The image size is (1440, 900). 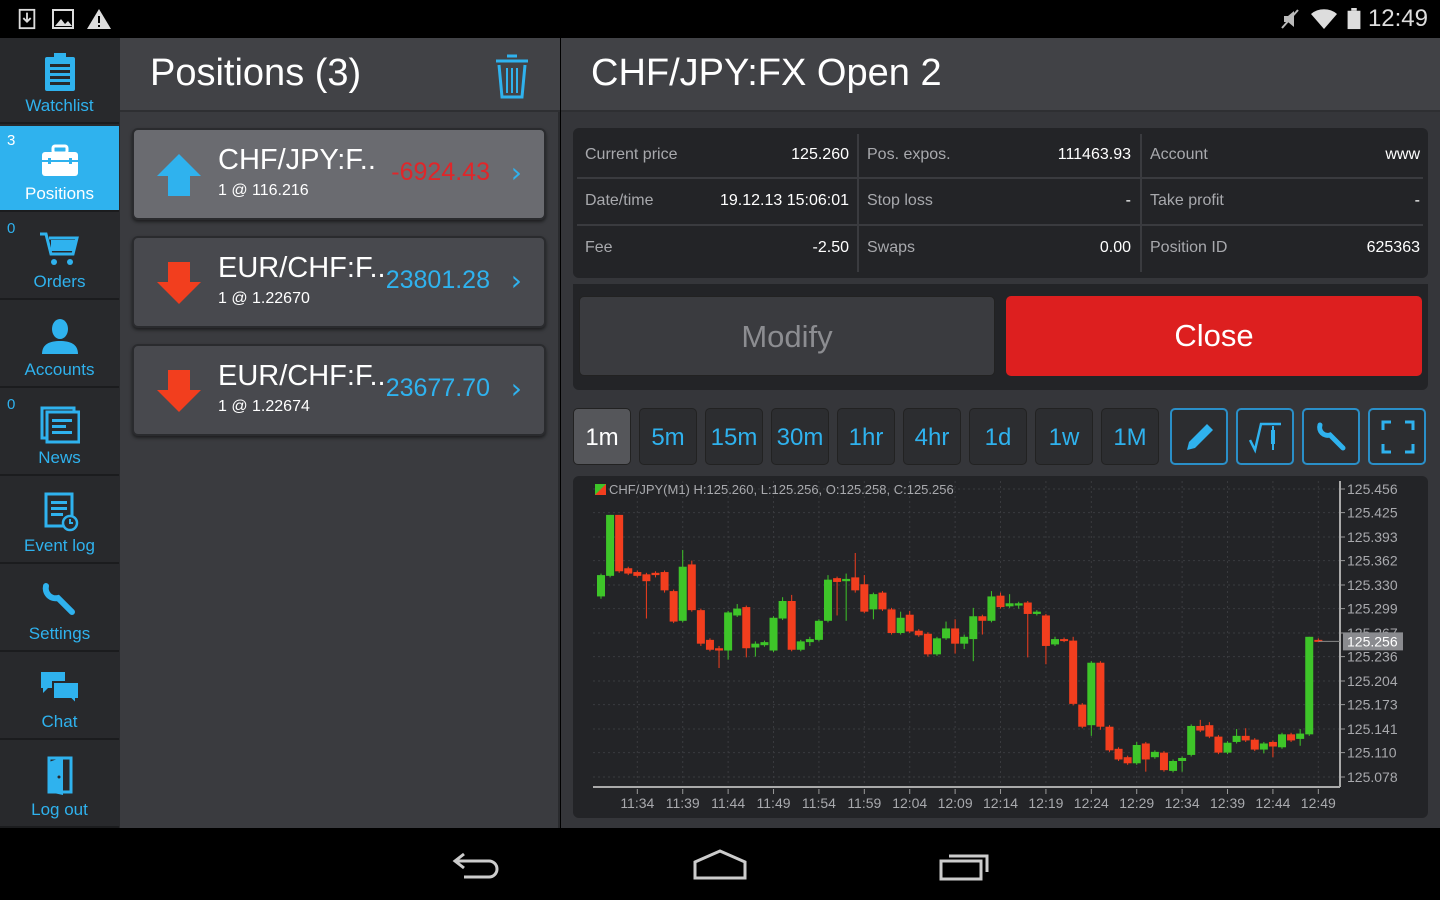 What do you see at coordinates (1064, 436) in the screenshot?
I see `timeframe-1w: 1w` at bounding box center [1064, 436].